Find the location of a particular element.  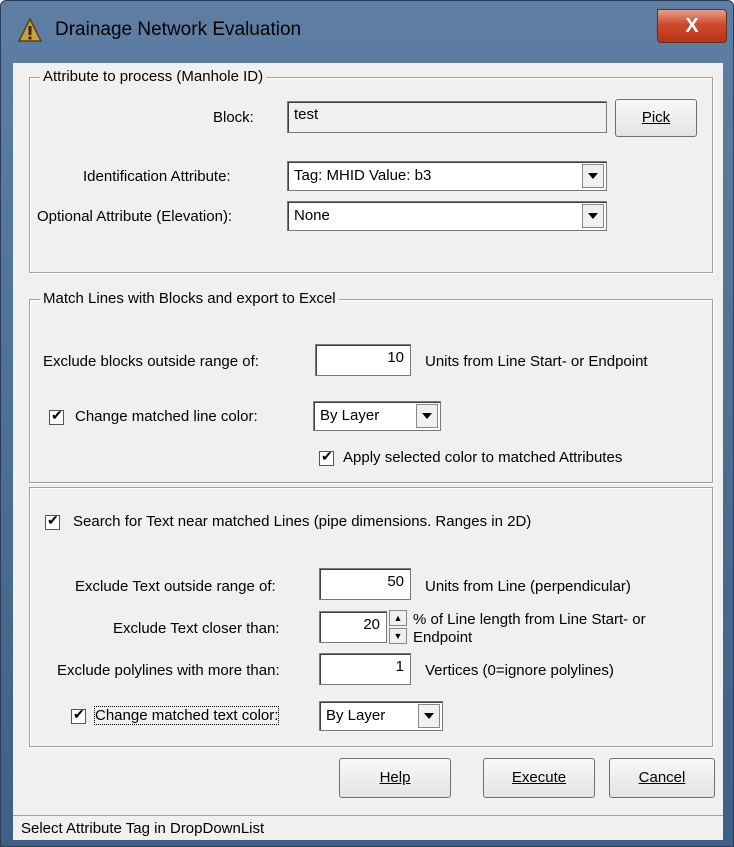

help-button-label: Help is located at coordinates (395, 777).